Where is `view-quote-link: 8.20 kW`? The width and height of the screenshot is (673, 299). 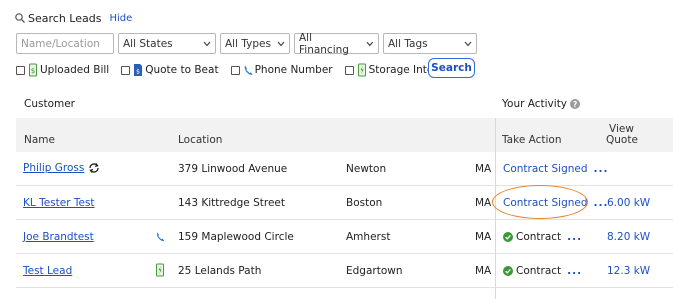
view-quote-link: 8.20 kW is located at coordinates (628, 237).